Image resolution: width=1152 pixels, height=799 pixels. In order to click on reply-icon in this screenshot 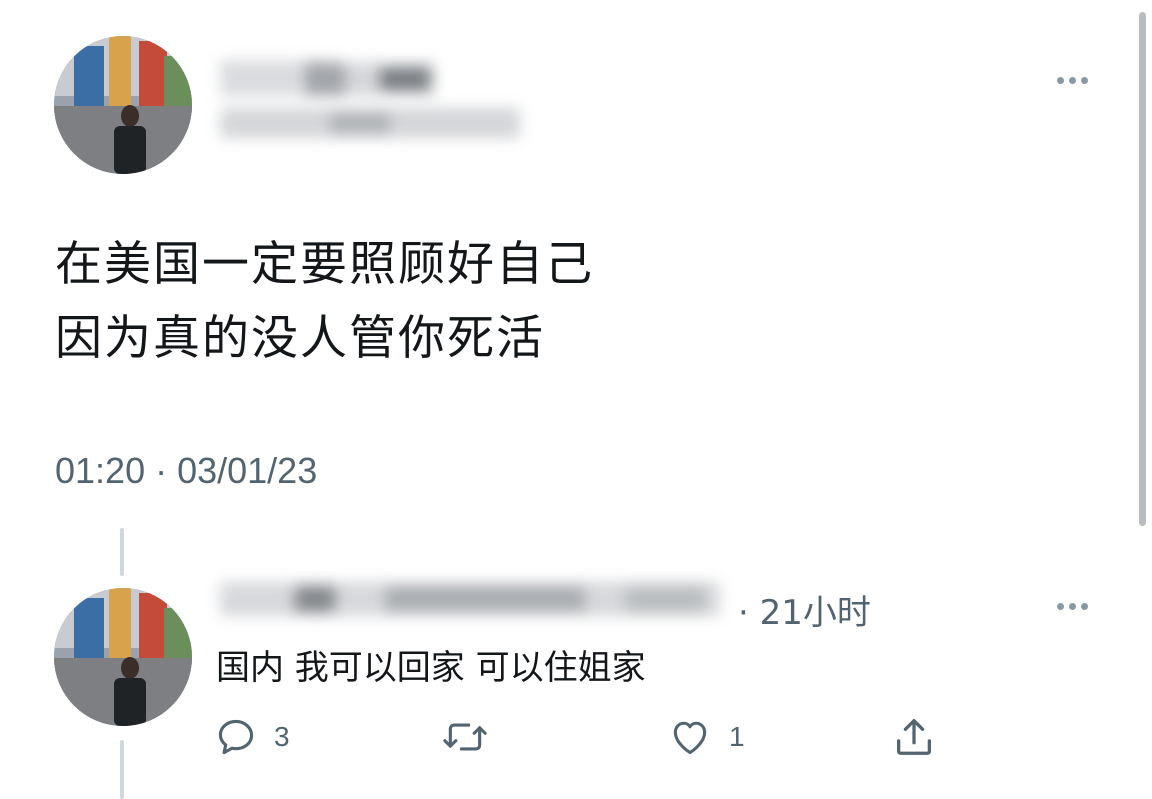, I will do `click(236, 737)`.